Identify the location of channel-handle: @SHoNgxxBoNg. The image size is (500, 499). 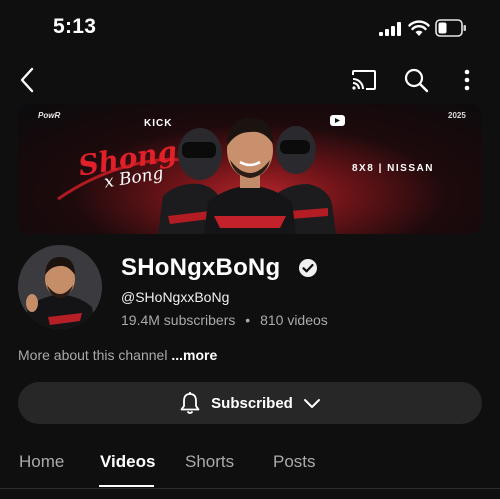
(175, 297).